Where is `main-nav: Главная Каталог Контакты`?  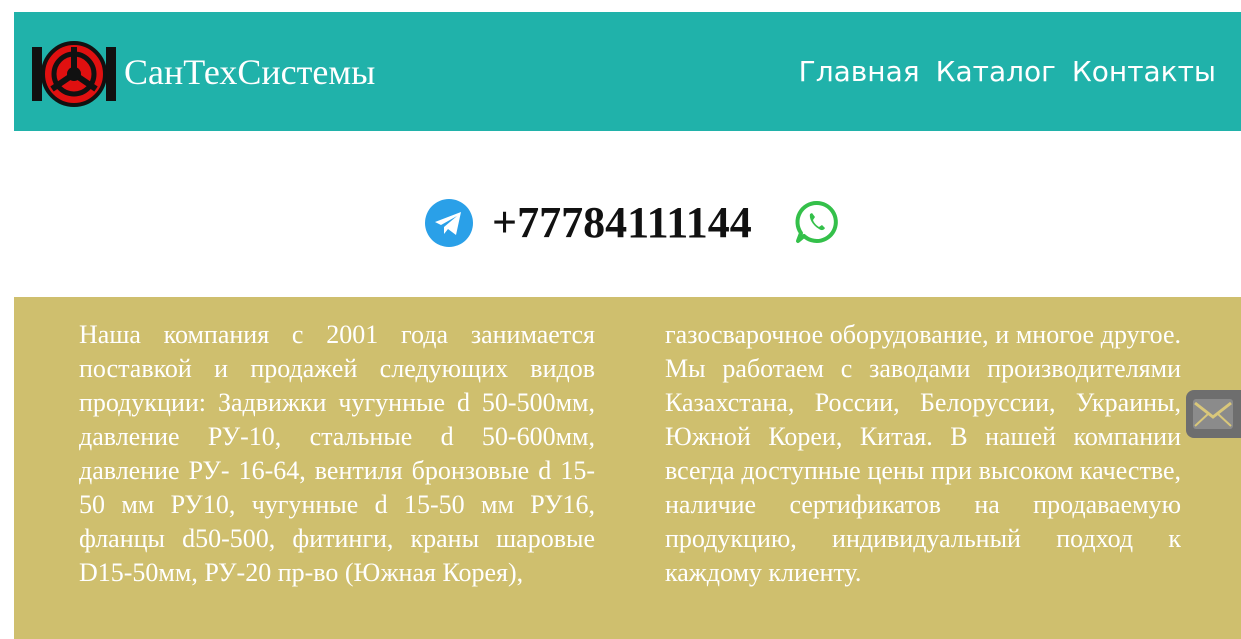 main-nav: Главная Каталог Контакты is located at coordinates (1007, 72).